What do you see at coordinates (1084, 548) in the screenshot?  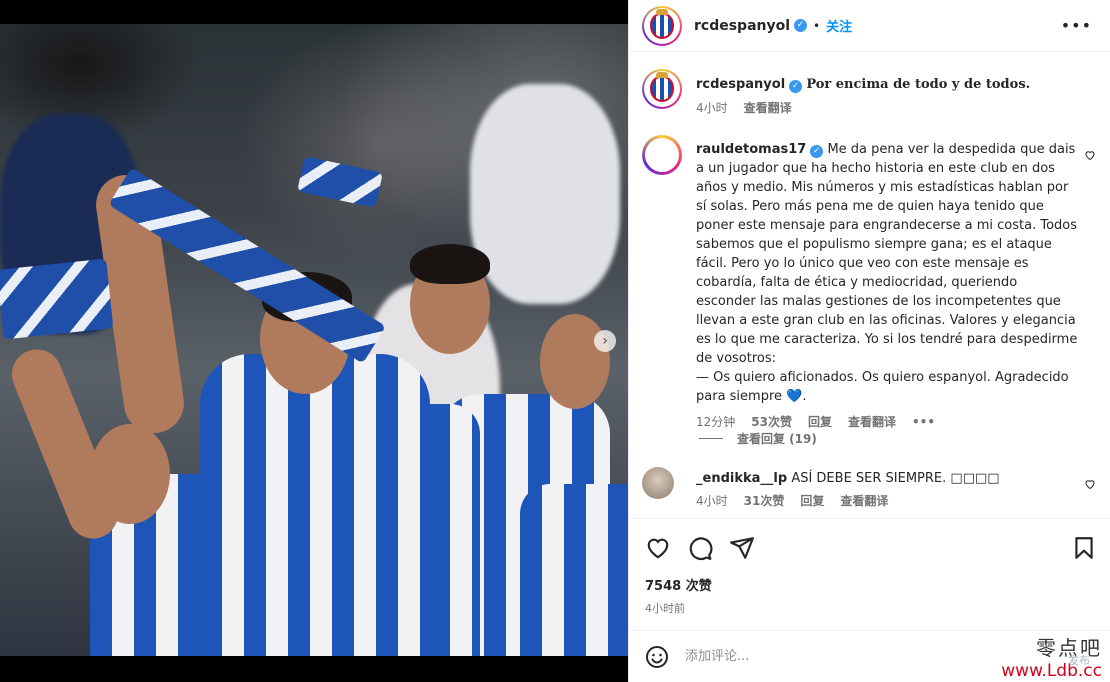 I see `save-bookmark-icon` at bounding box center [1084, 548].